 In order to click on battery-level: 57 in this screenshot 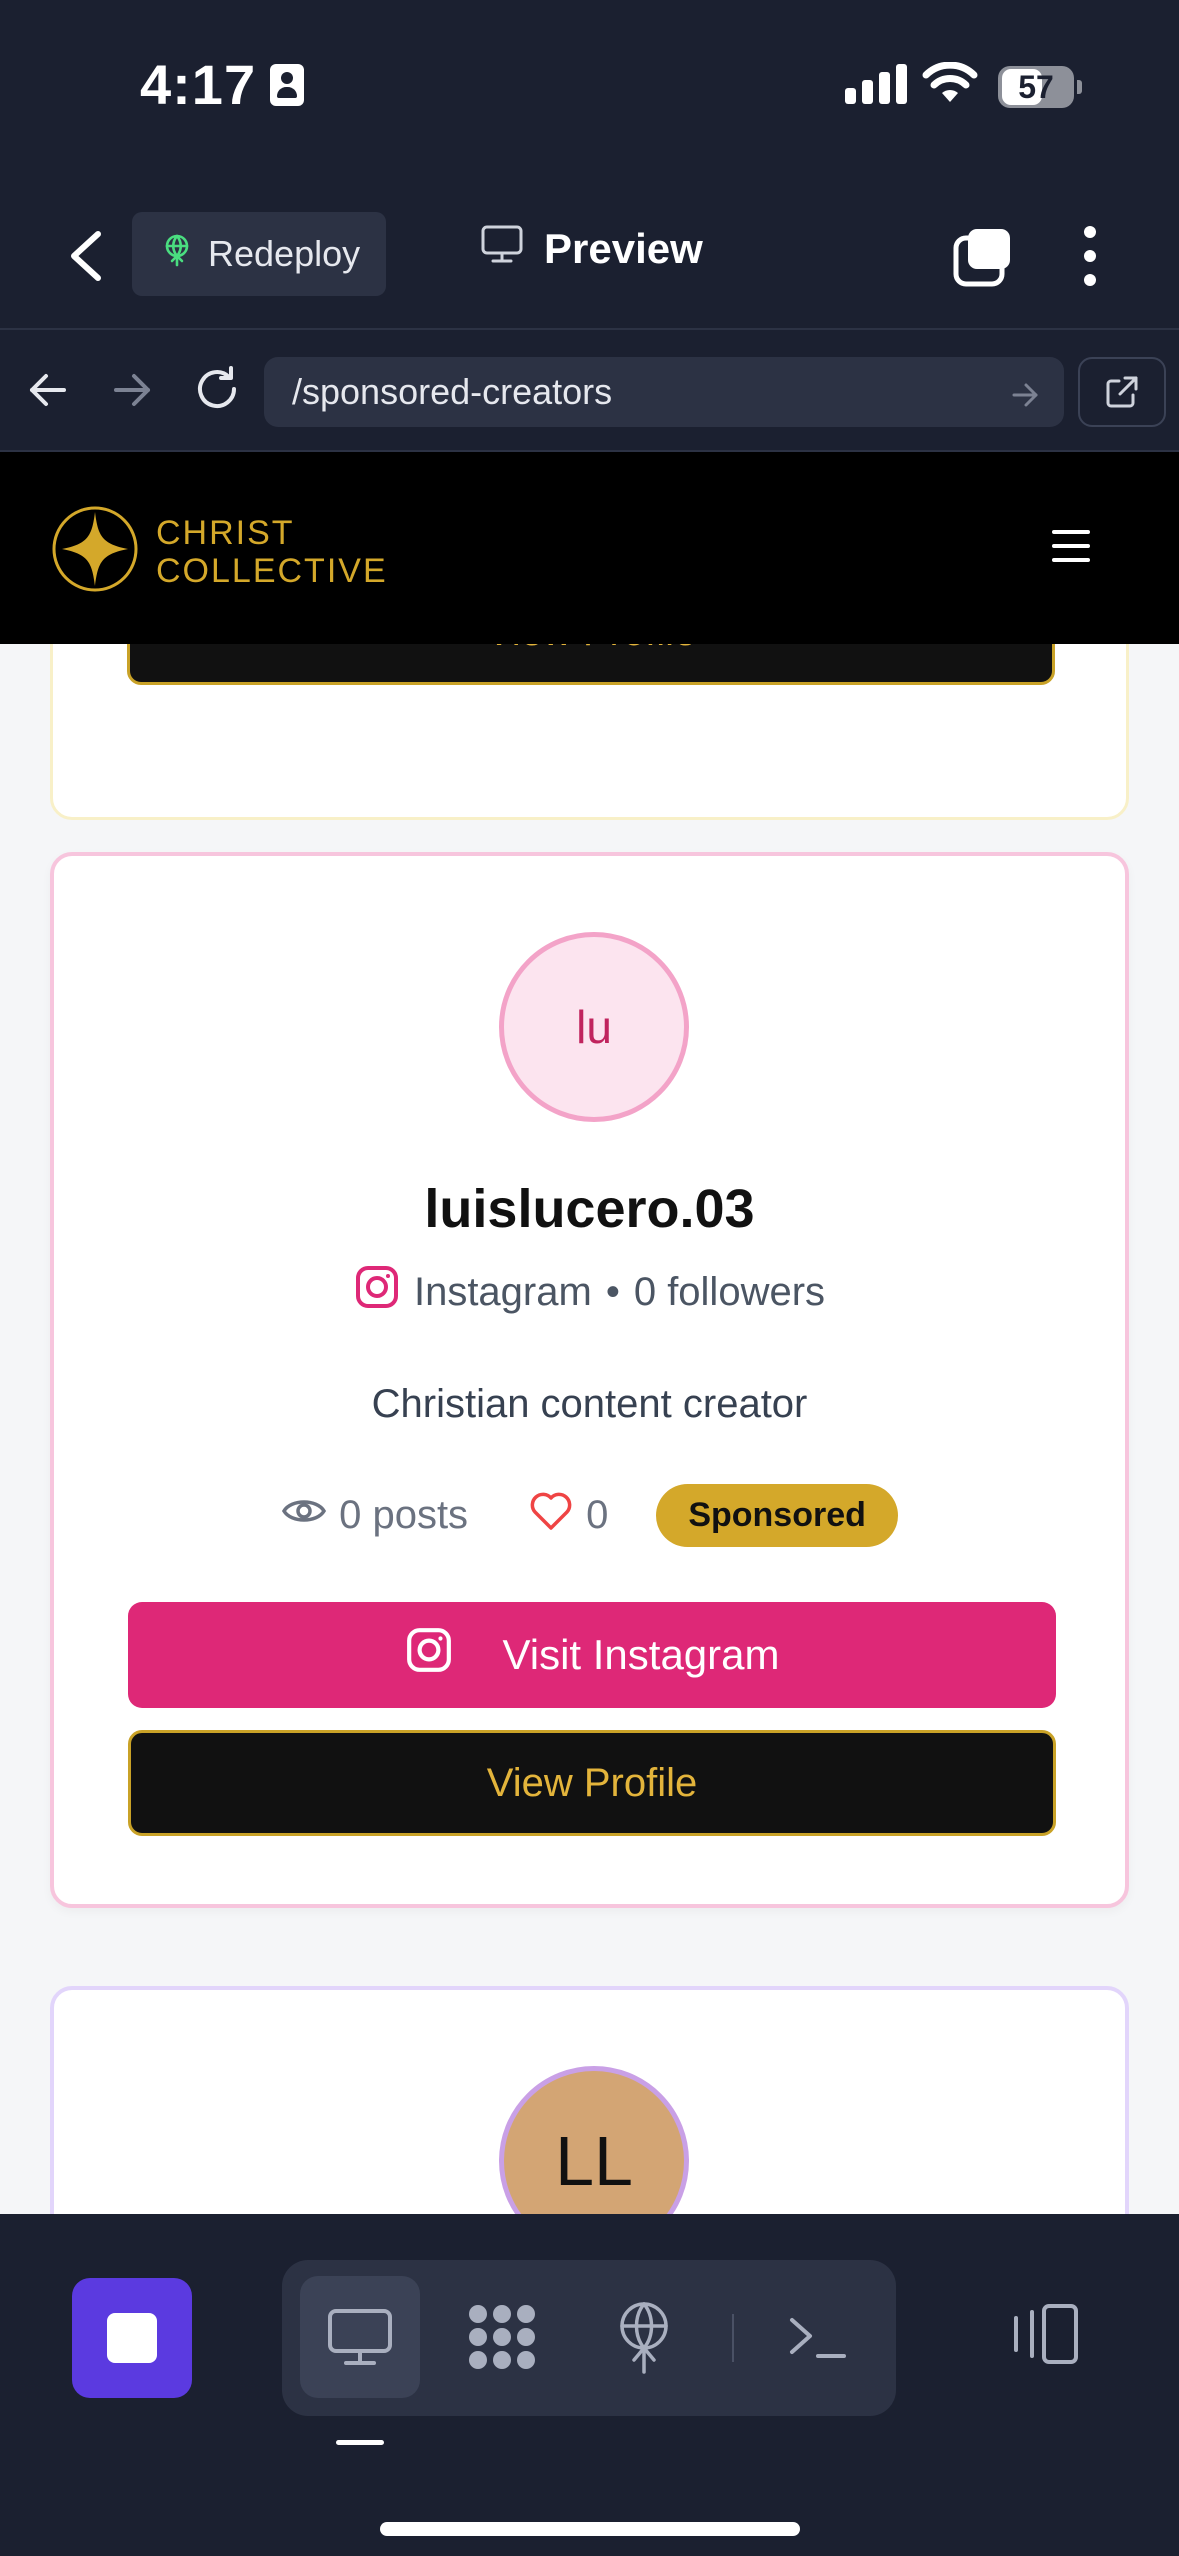, I will do `click(1036, 87)`.